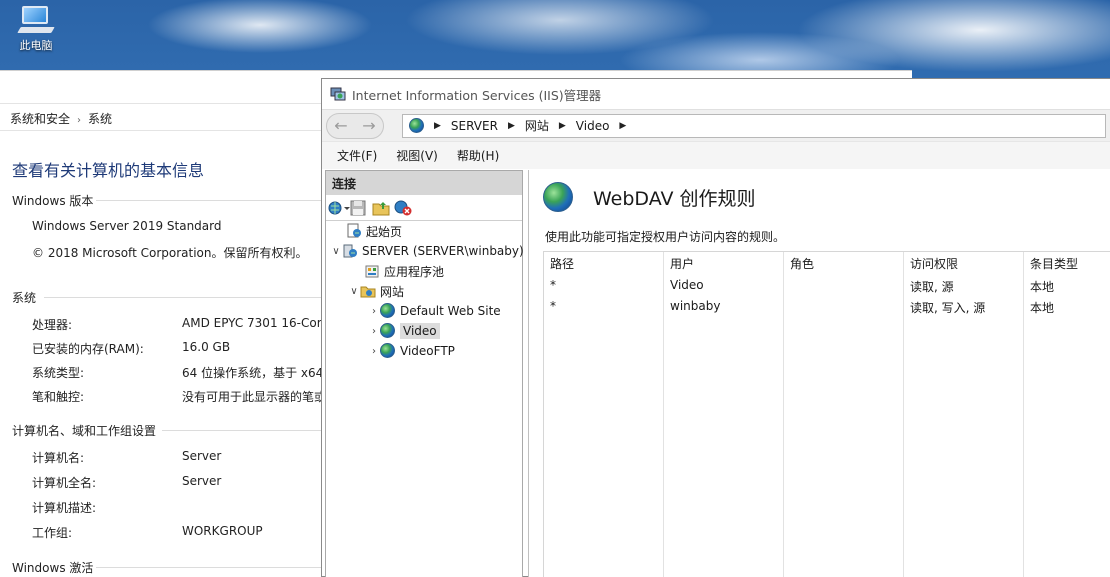 The image size is (1110, 577). Describe the element at coordinates (844, 414) in the screenshot. I see `column-role` at that location.